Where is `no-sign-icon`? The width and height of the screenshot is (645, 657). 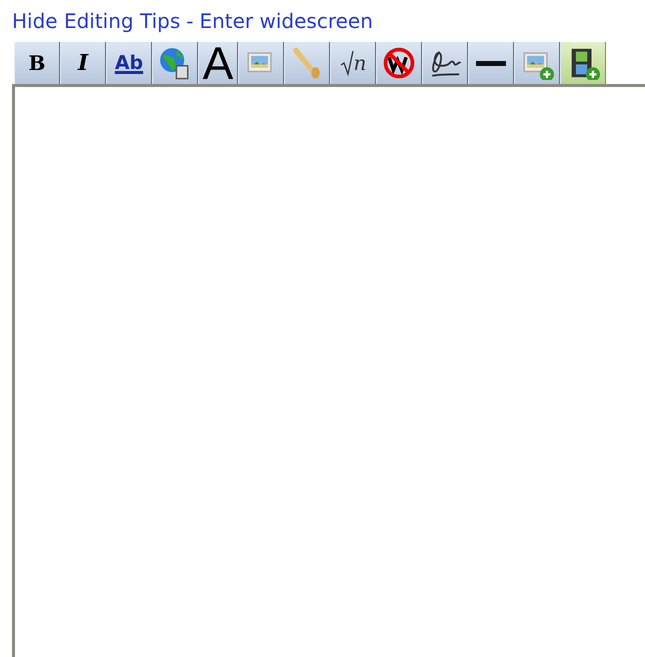 no-sign-icon is located at coordinates (399, 63).